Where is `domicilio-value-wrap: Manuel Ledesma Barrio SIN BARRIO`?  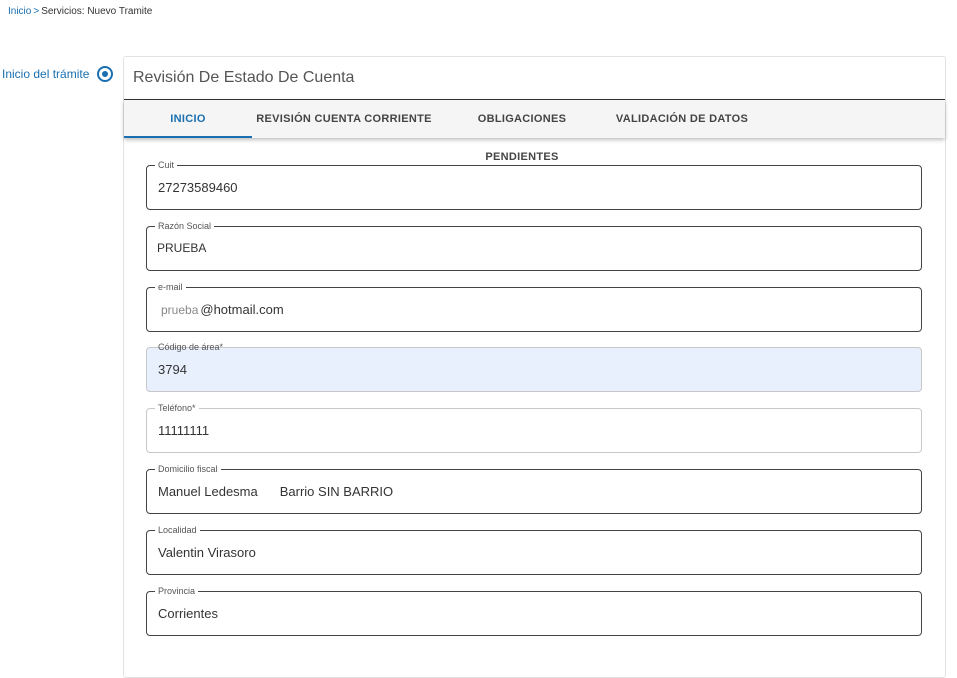 domicilio-value-wrap: Manuel Ledesma Barrio SIN BARRIO is located at coordinates (275, 491).